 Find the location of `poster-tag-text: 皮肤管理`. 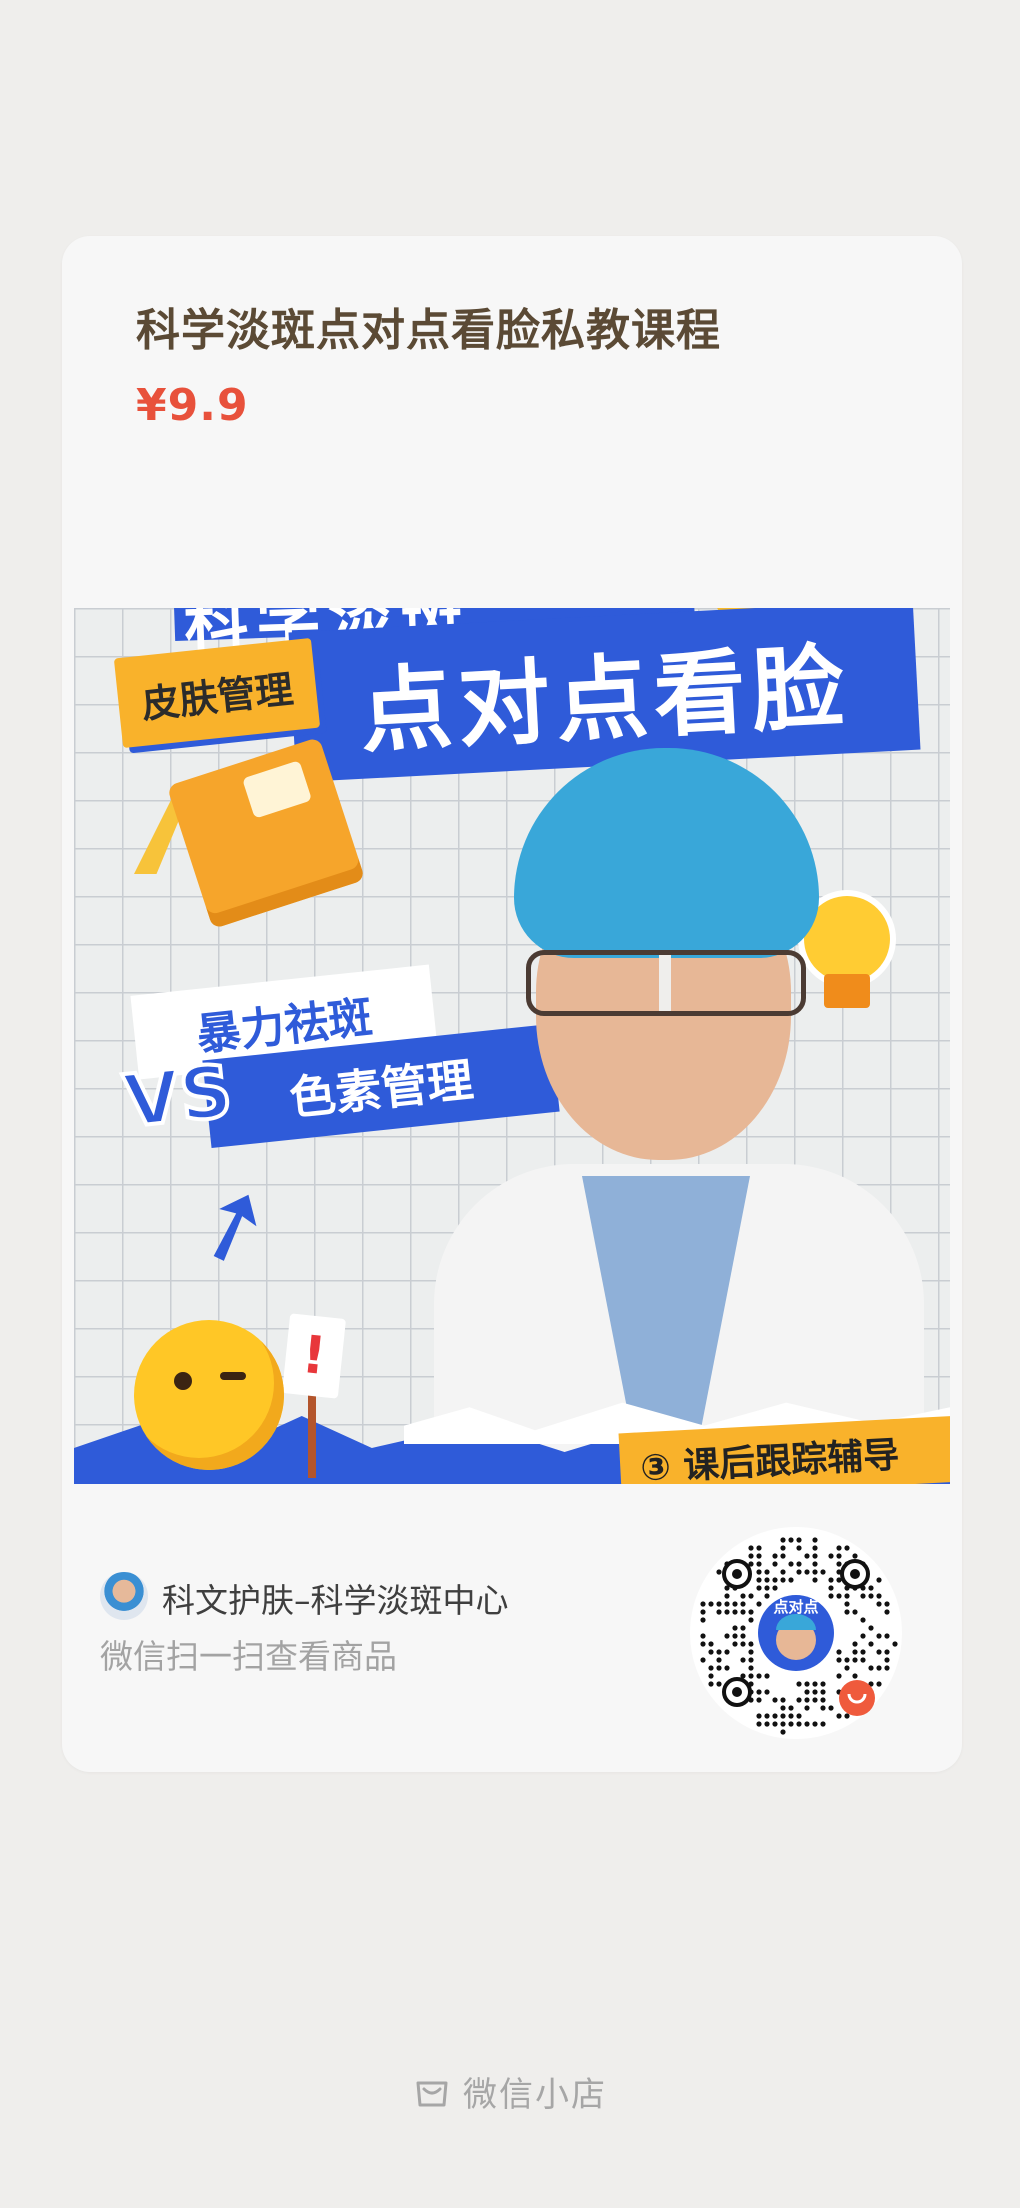

poster-tag-text: 皮肤管理 is located at coordinates (217, 696).